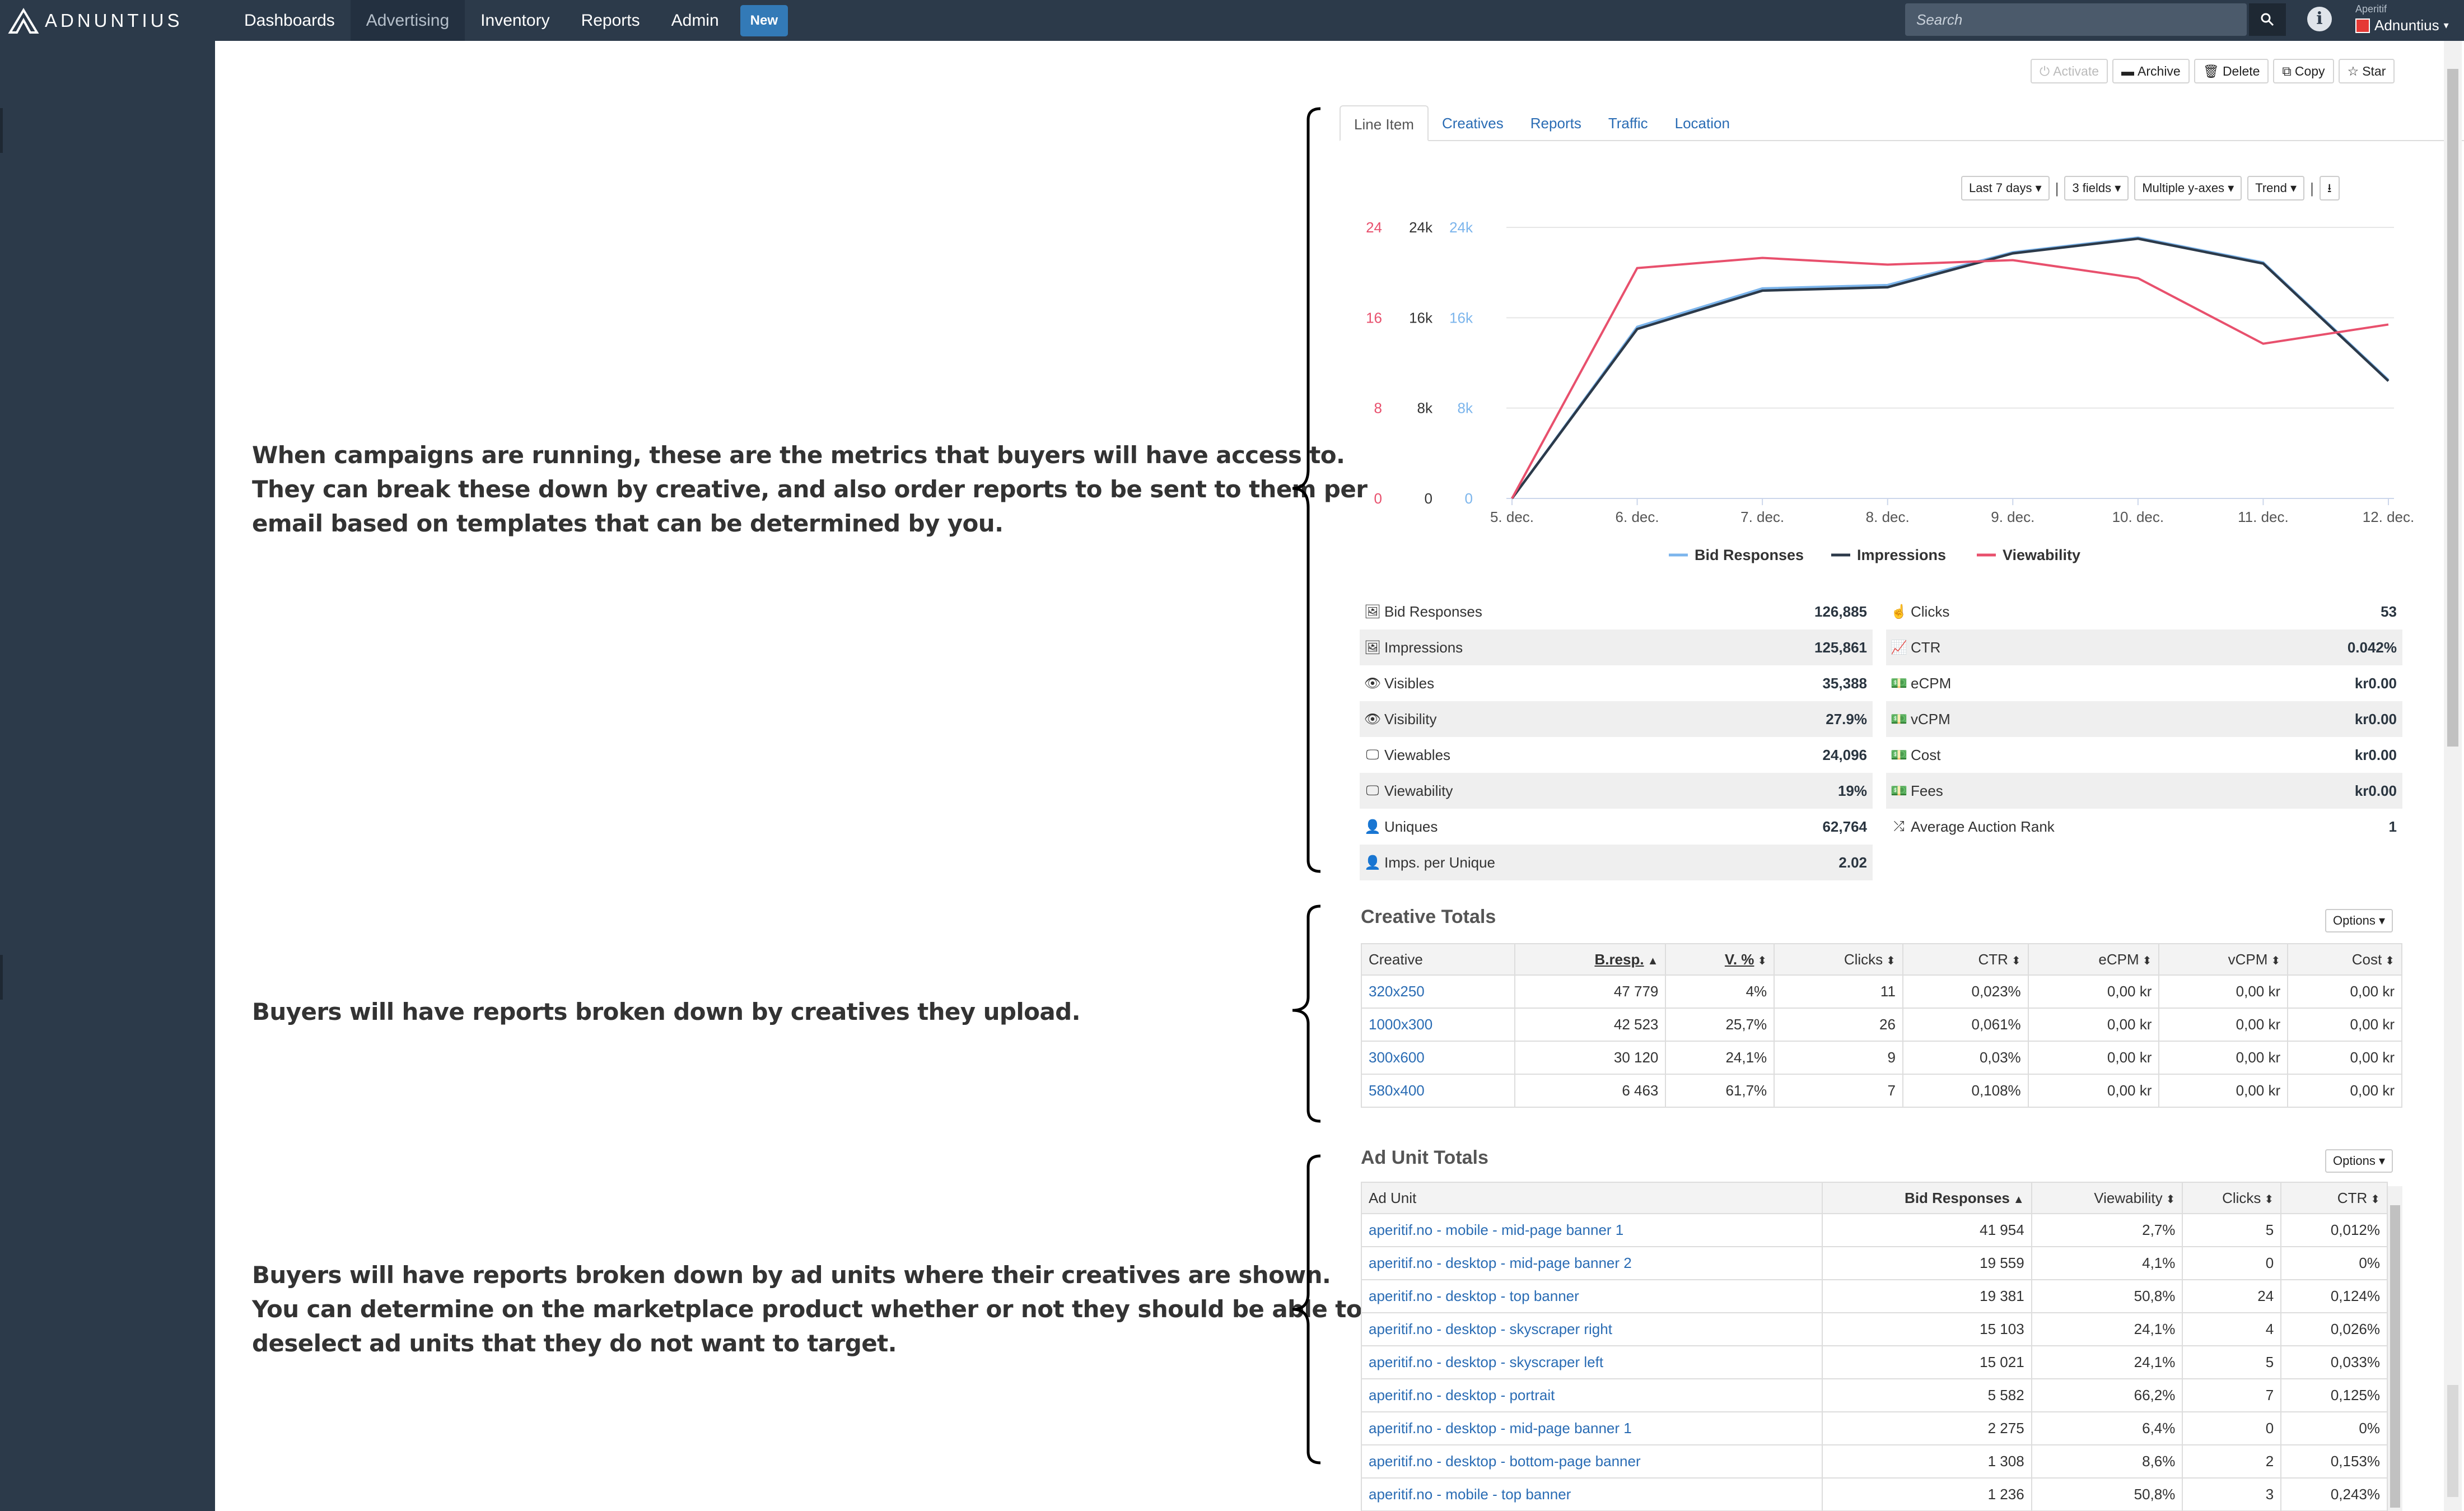  Describe the element at coordinates (1629, 123) in the screenshot. I see `tab-traffic: Traffic` at that location.